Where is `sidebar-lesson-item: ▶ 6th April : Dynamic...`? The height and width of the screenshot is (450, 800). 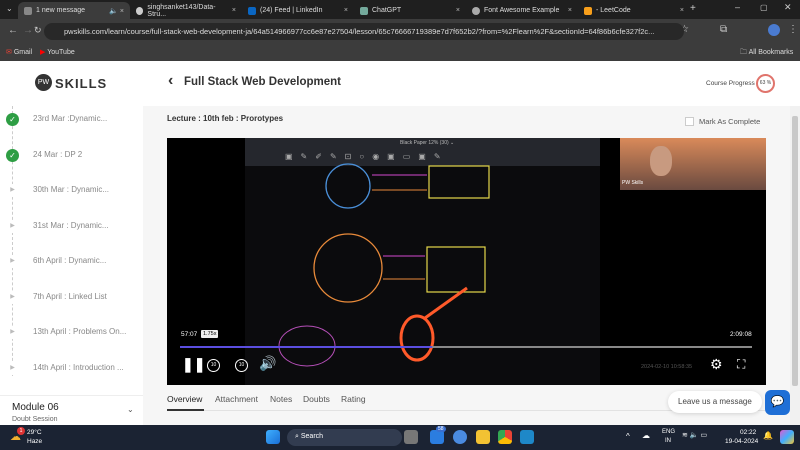
sidebar-lesson-item: ▶ 6th April : Dynamic... is located at coordinates (71, 261).